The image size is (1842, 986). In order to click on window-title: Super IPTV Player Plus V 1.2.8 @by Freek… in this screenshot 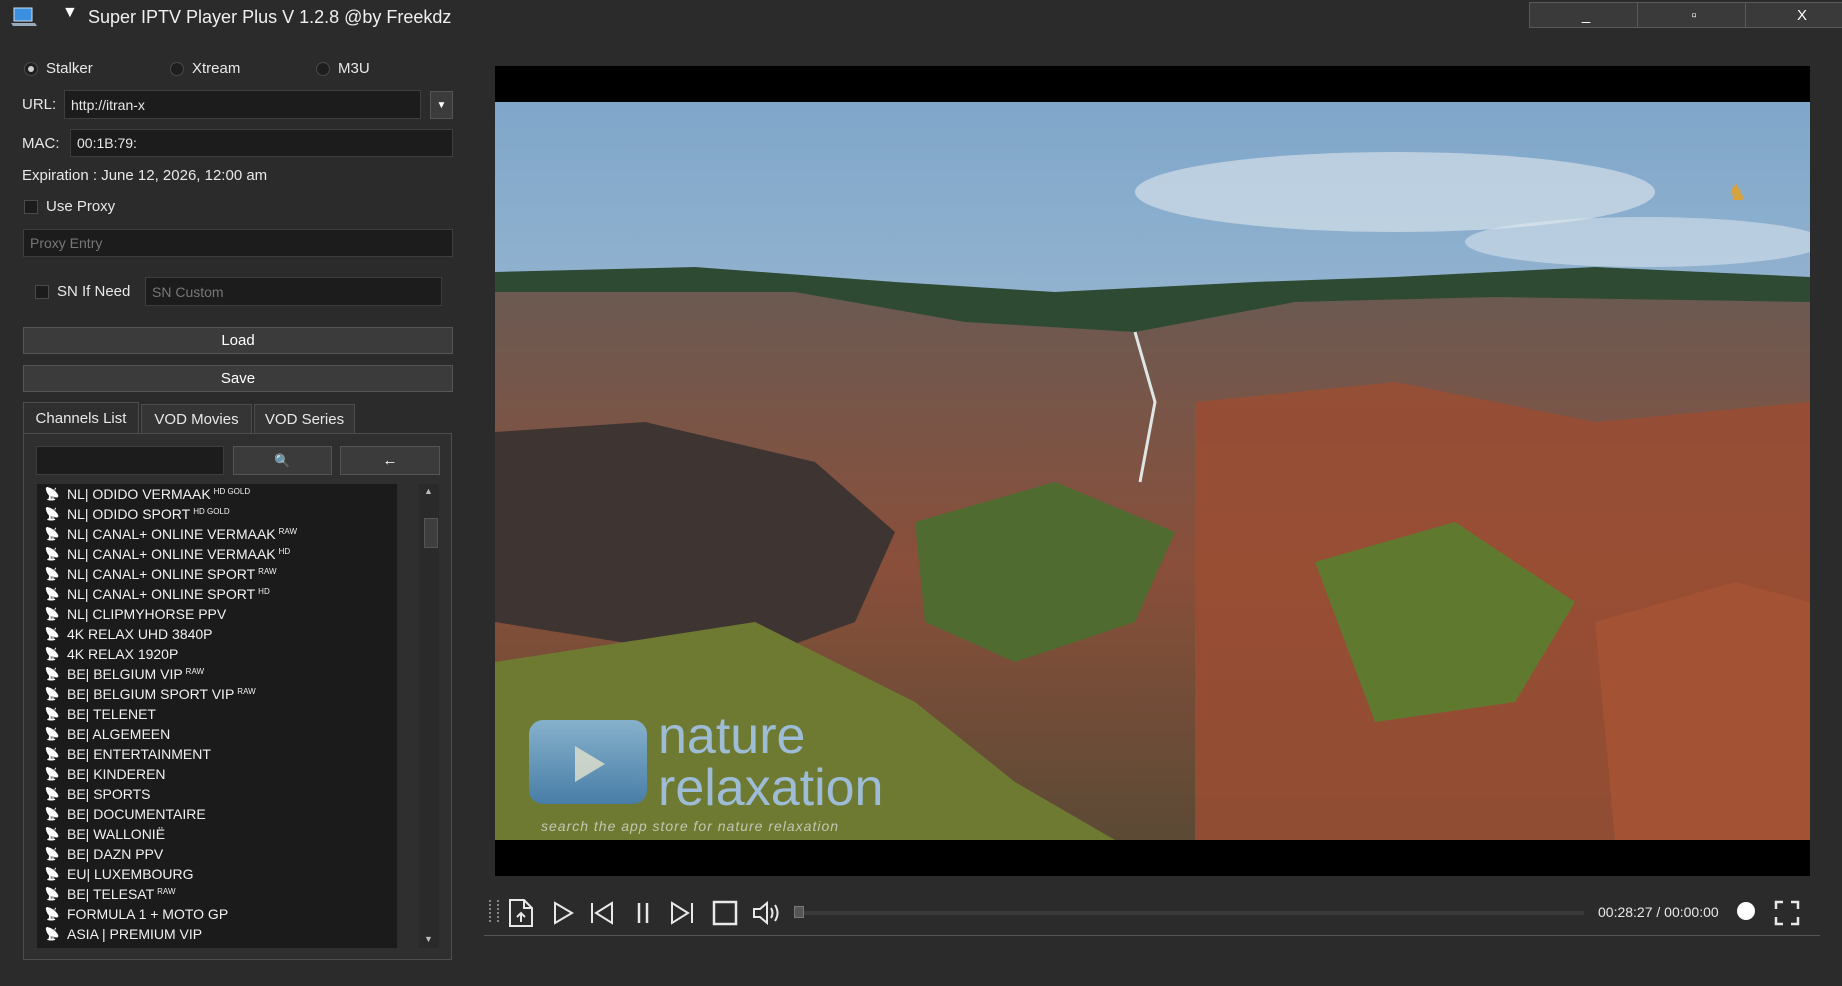, I will do `click(270, 17)`.